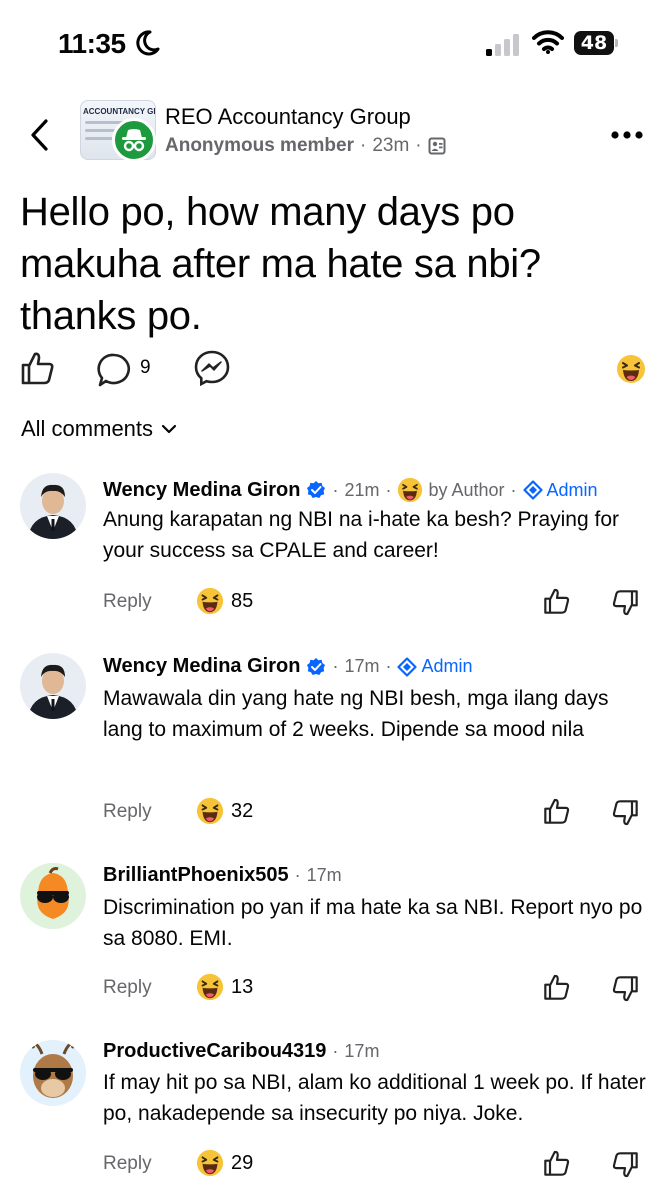 Image resolution: width=667 pixels, height=1199 pixels. I want to click on comments-filter: All comments, so click(99, 429).